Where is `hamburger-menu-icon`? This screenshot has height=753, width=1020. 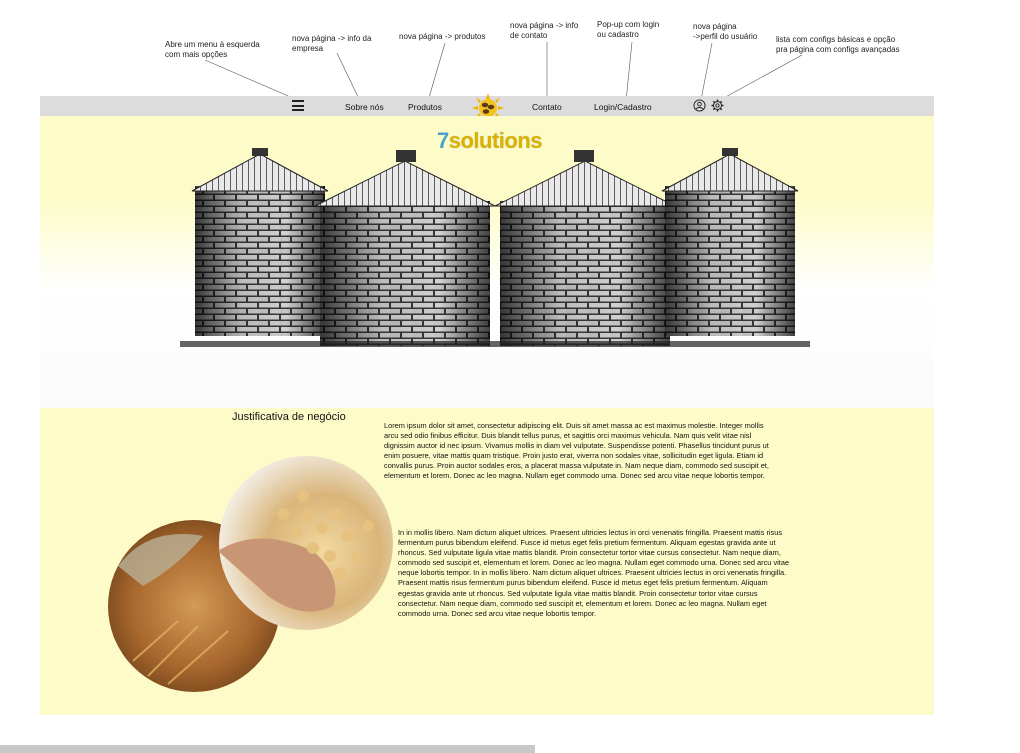
hamburger-menu-icon is located at coordinates (298, 105).